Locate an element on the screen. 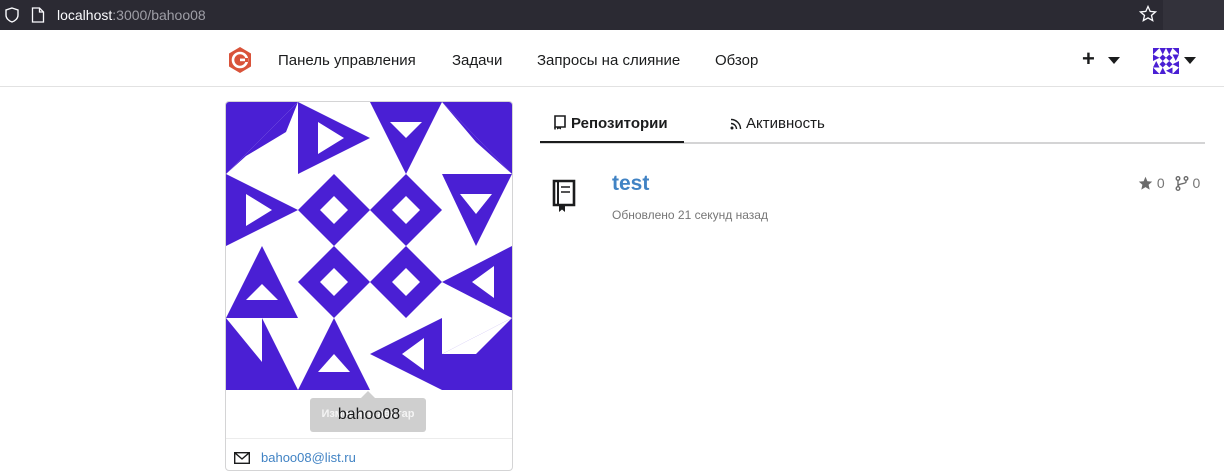 This screenshot has height=471, width=1224. repo-forks-count: 0 is located at coordinates (1196, 183).